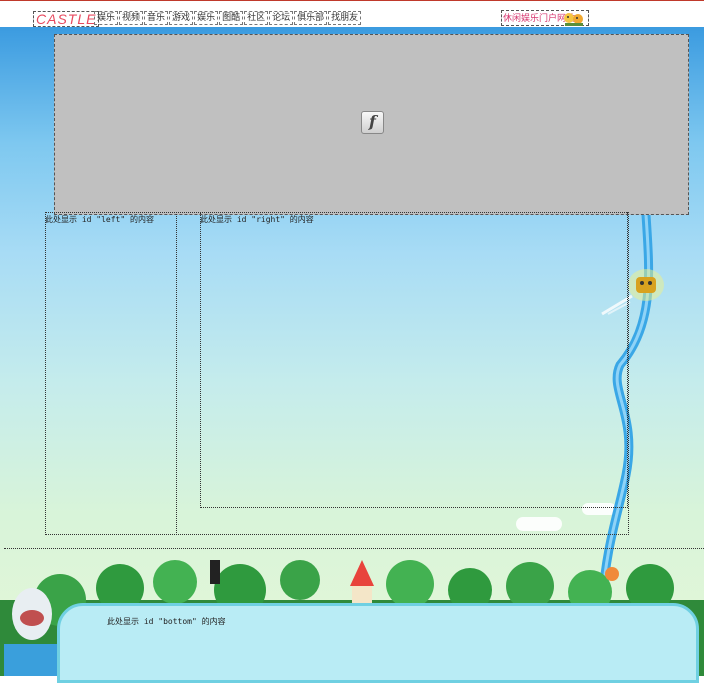  Describe the element at coordinates (345, 18) in the screenshot. I see `nav-item-10: 找朋友` at that location.